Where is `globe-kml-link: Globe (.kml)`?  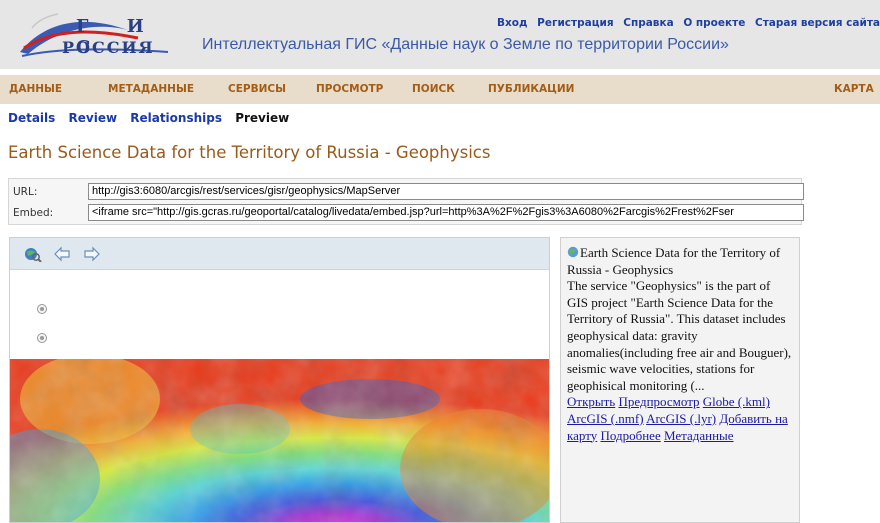 globe-kml-link: Globe (.kml) is located at coordinates (736, 401).